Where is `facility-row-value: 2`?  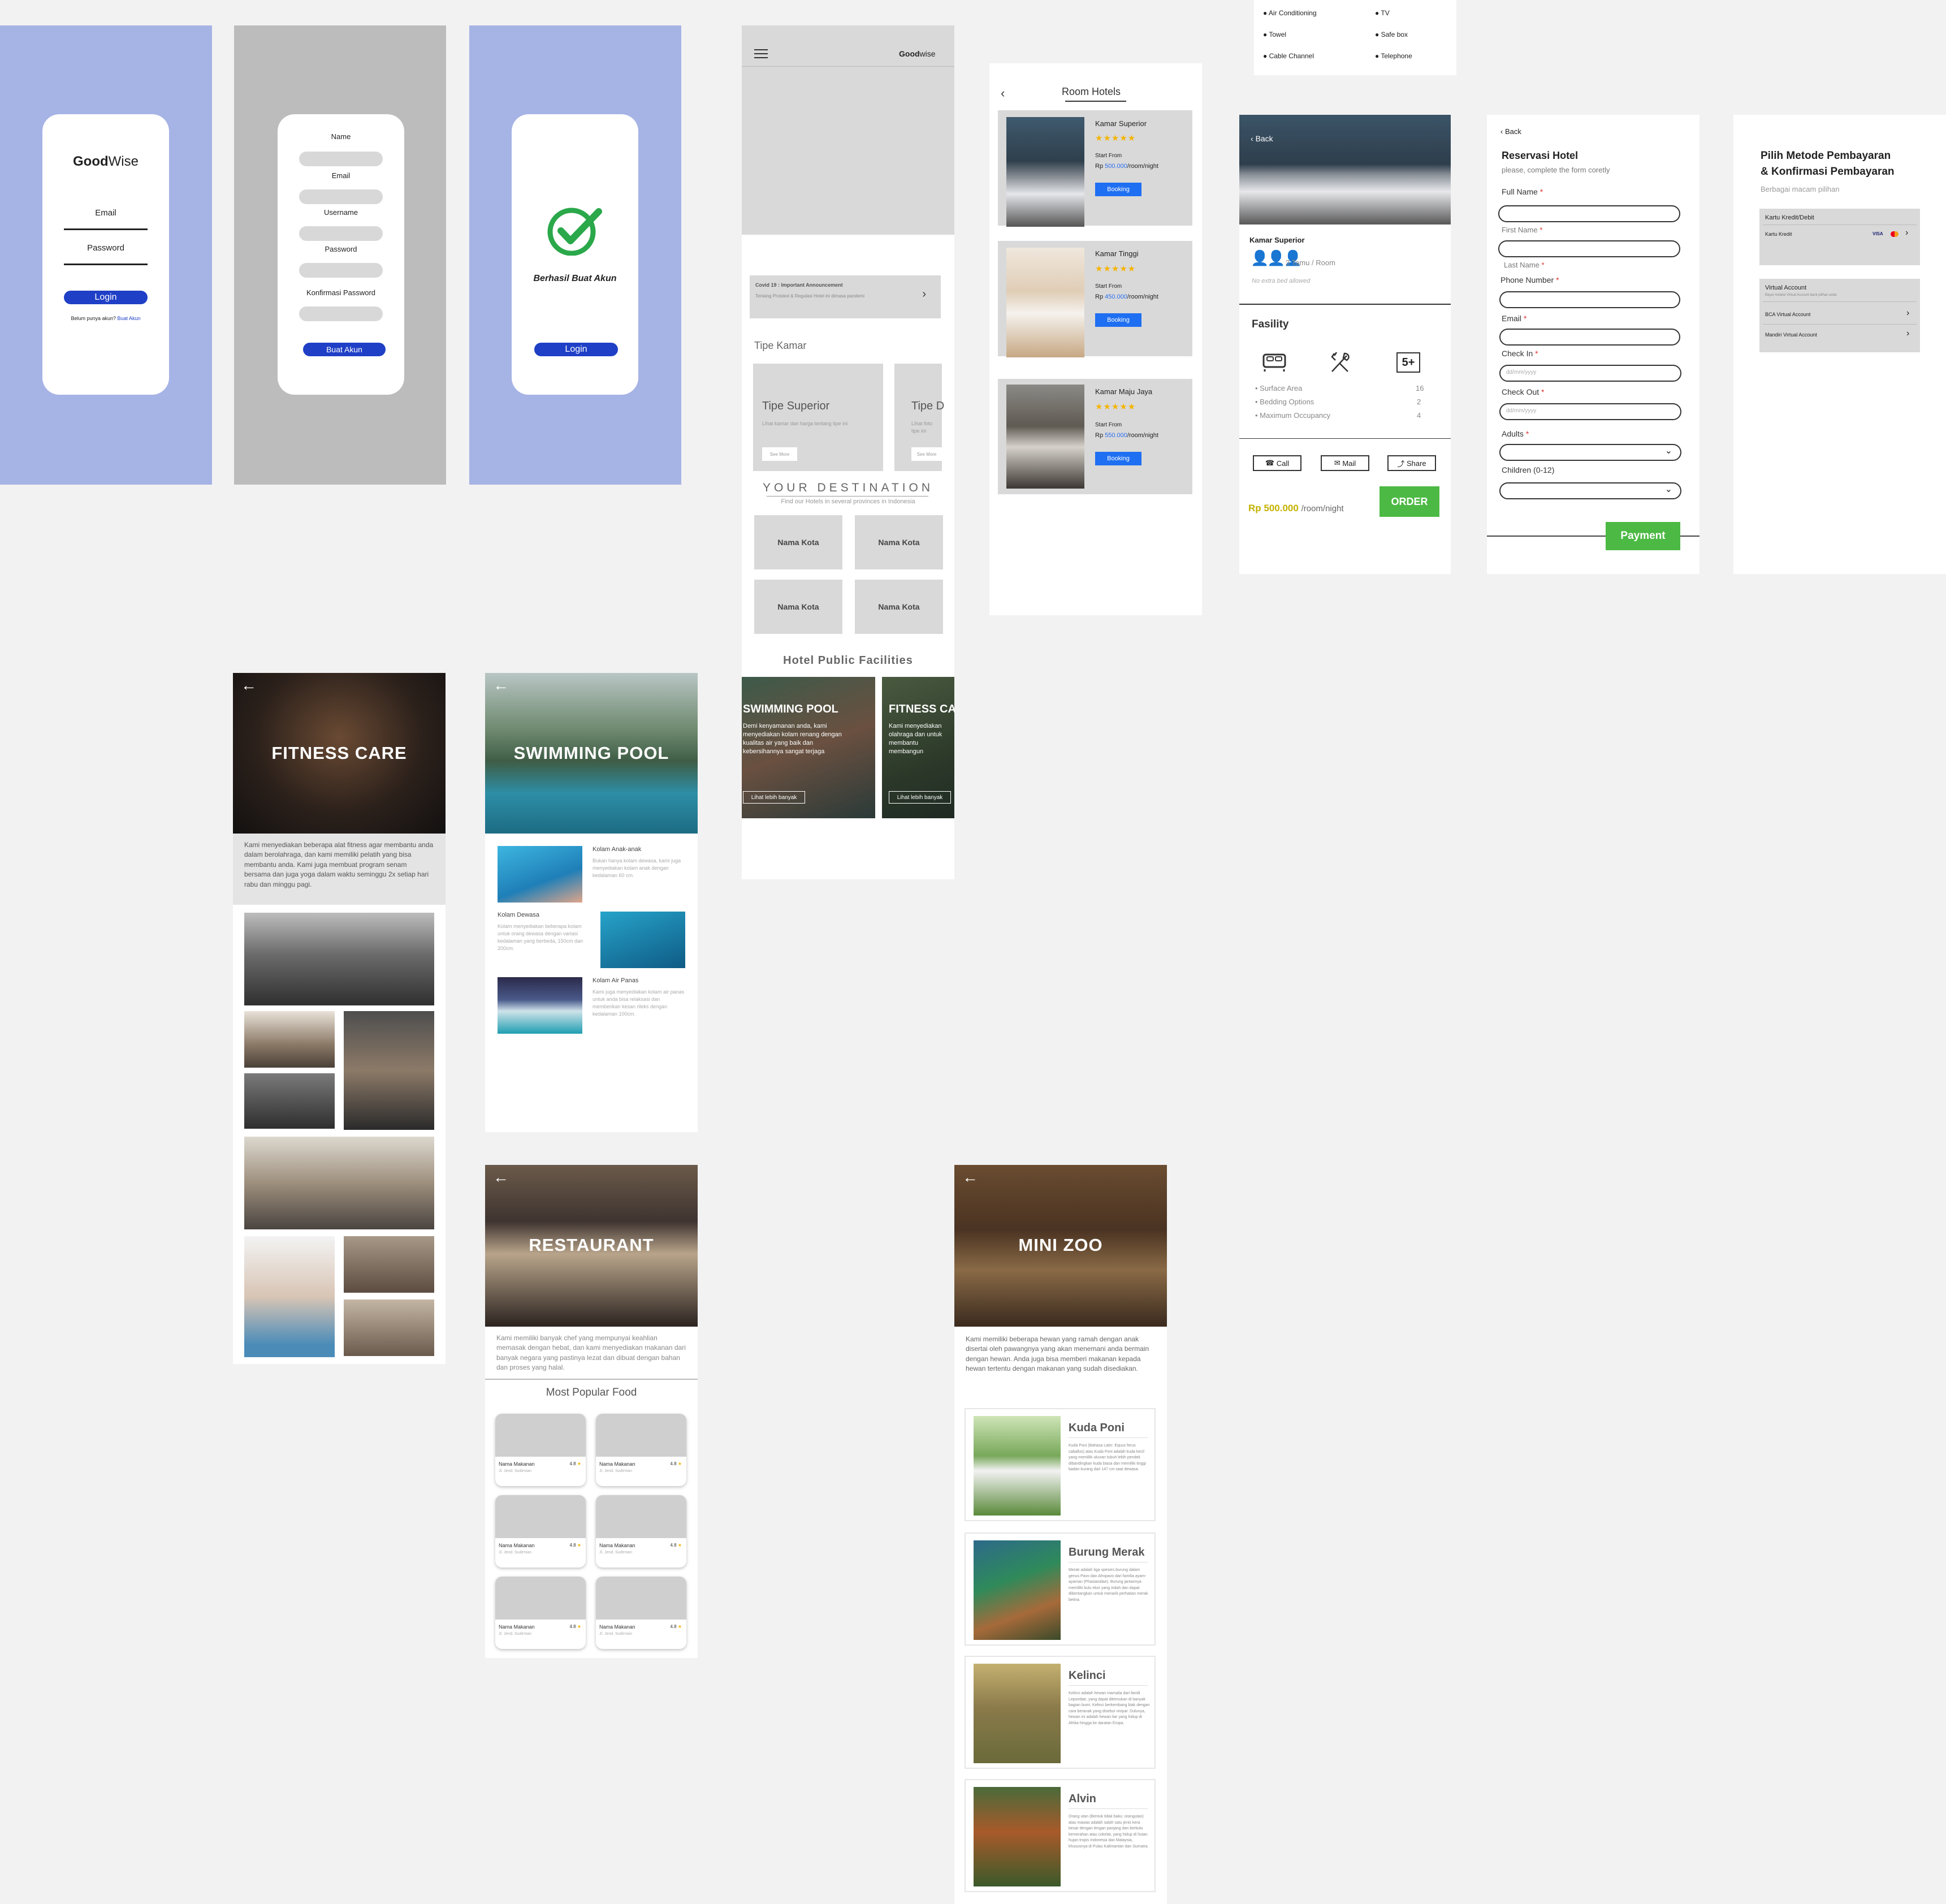
facility-row-value: 2 is located at coordinates (1419, 402).